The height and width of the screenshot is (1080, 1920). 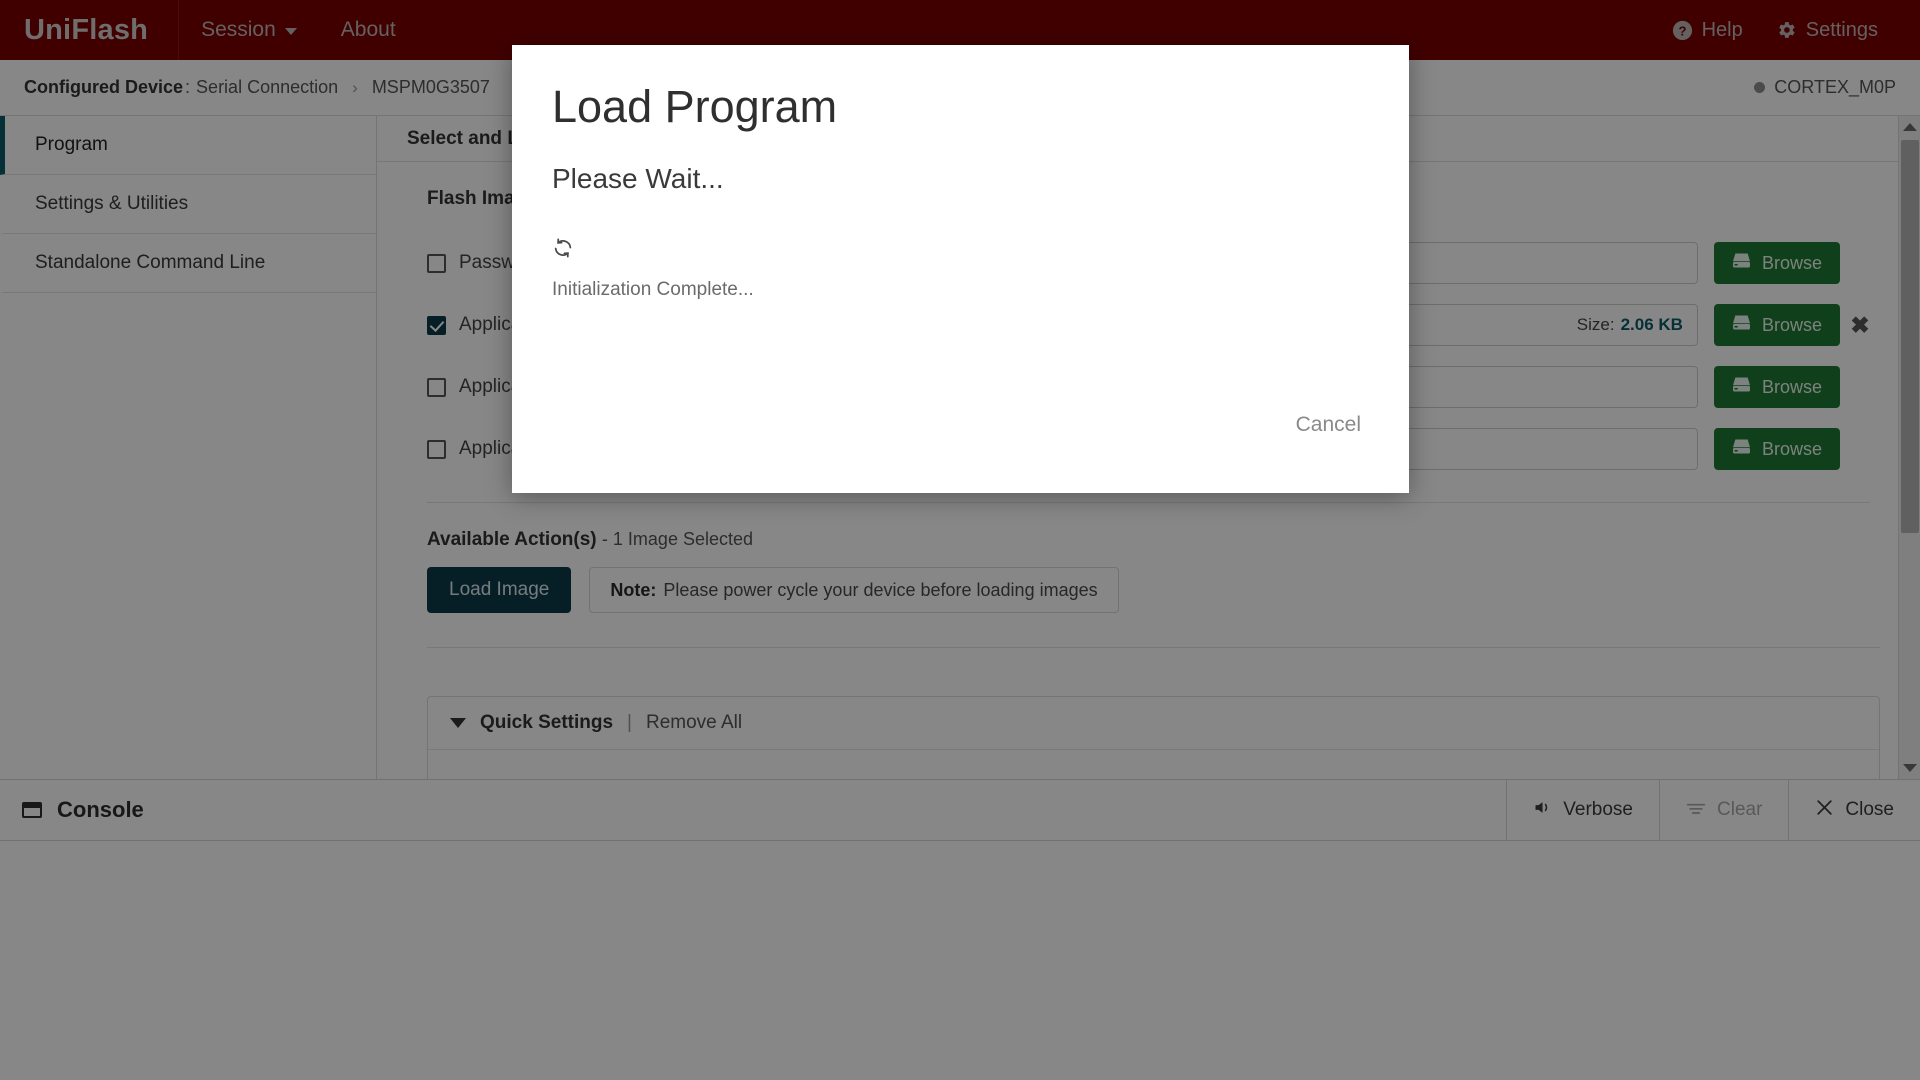 I want to click on refresh-spinner-icon, so click(x=960, y=249).